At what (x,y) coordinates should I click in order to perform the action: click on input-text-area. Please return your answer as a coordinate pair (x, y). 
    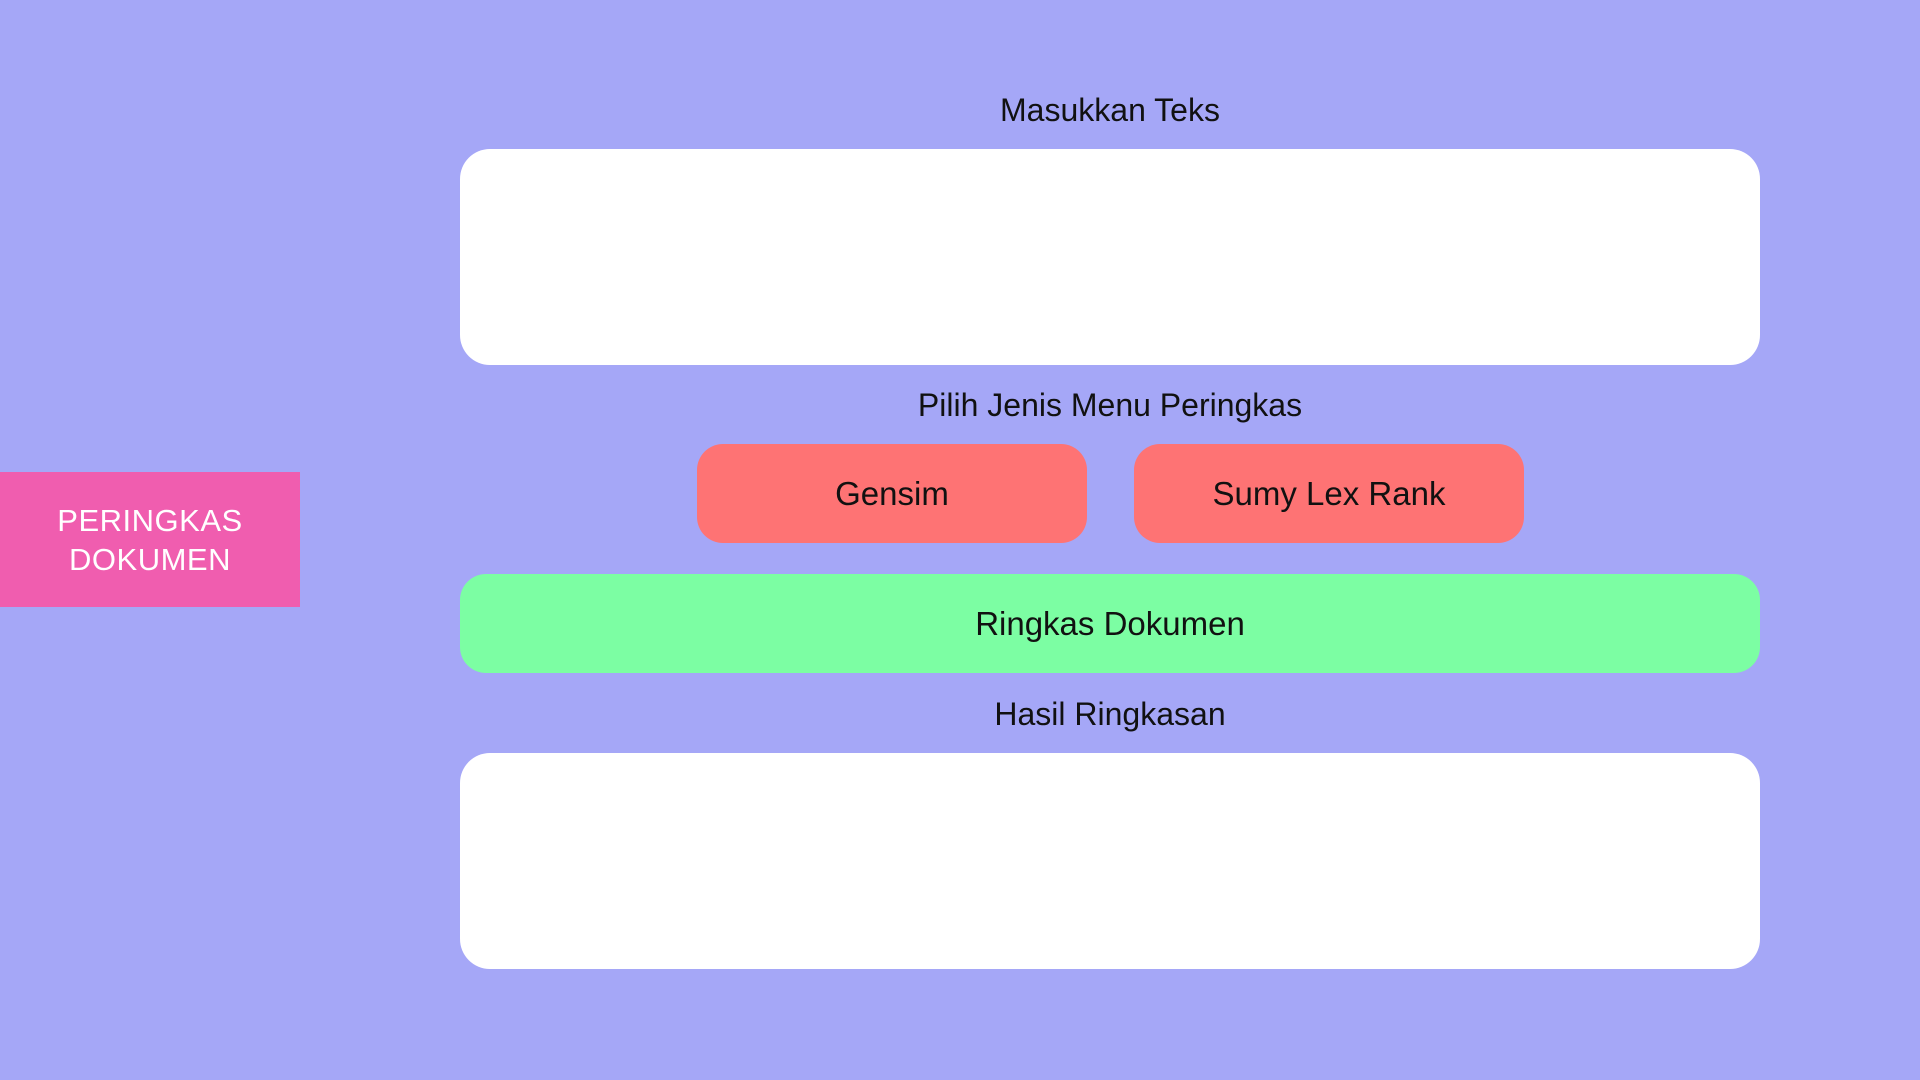
    Looking at the image, I should click on (1110, 257).